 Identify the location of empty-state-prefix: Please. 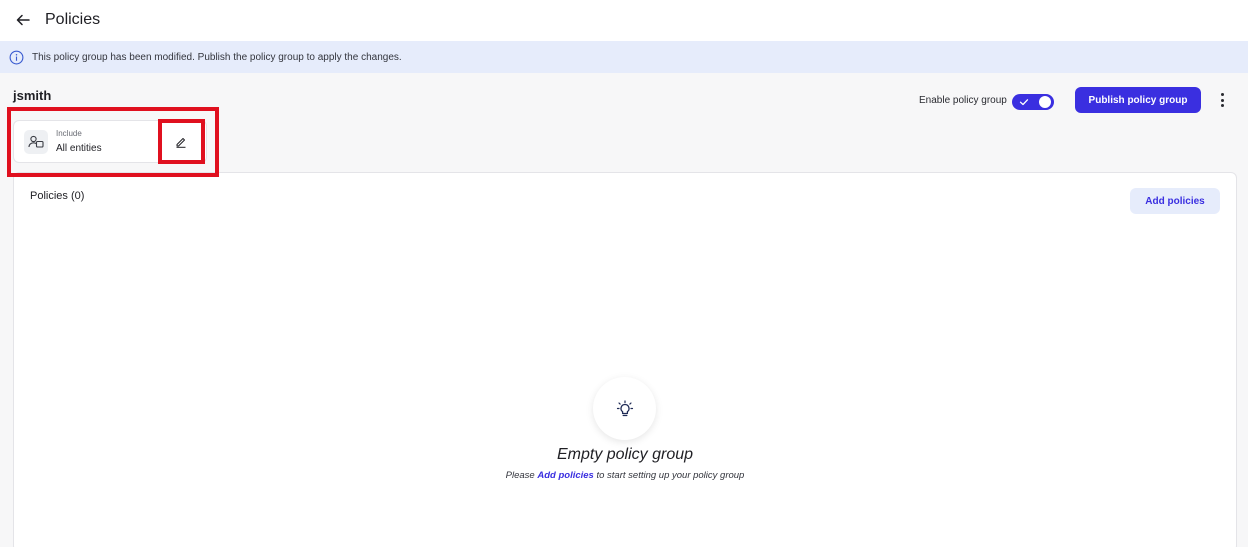
(520, 475).